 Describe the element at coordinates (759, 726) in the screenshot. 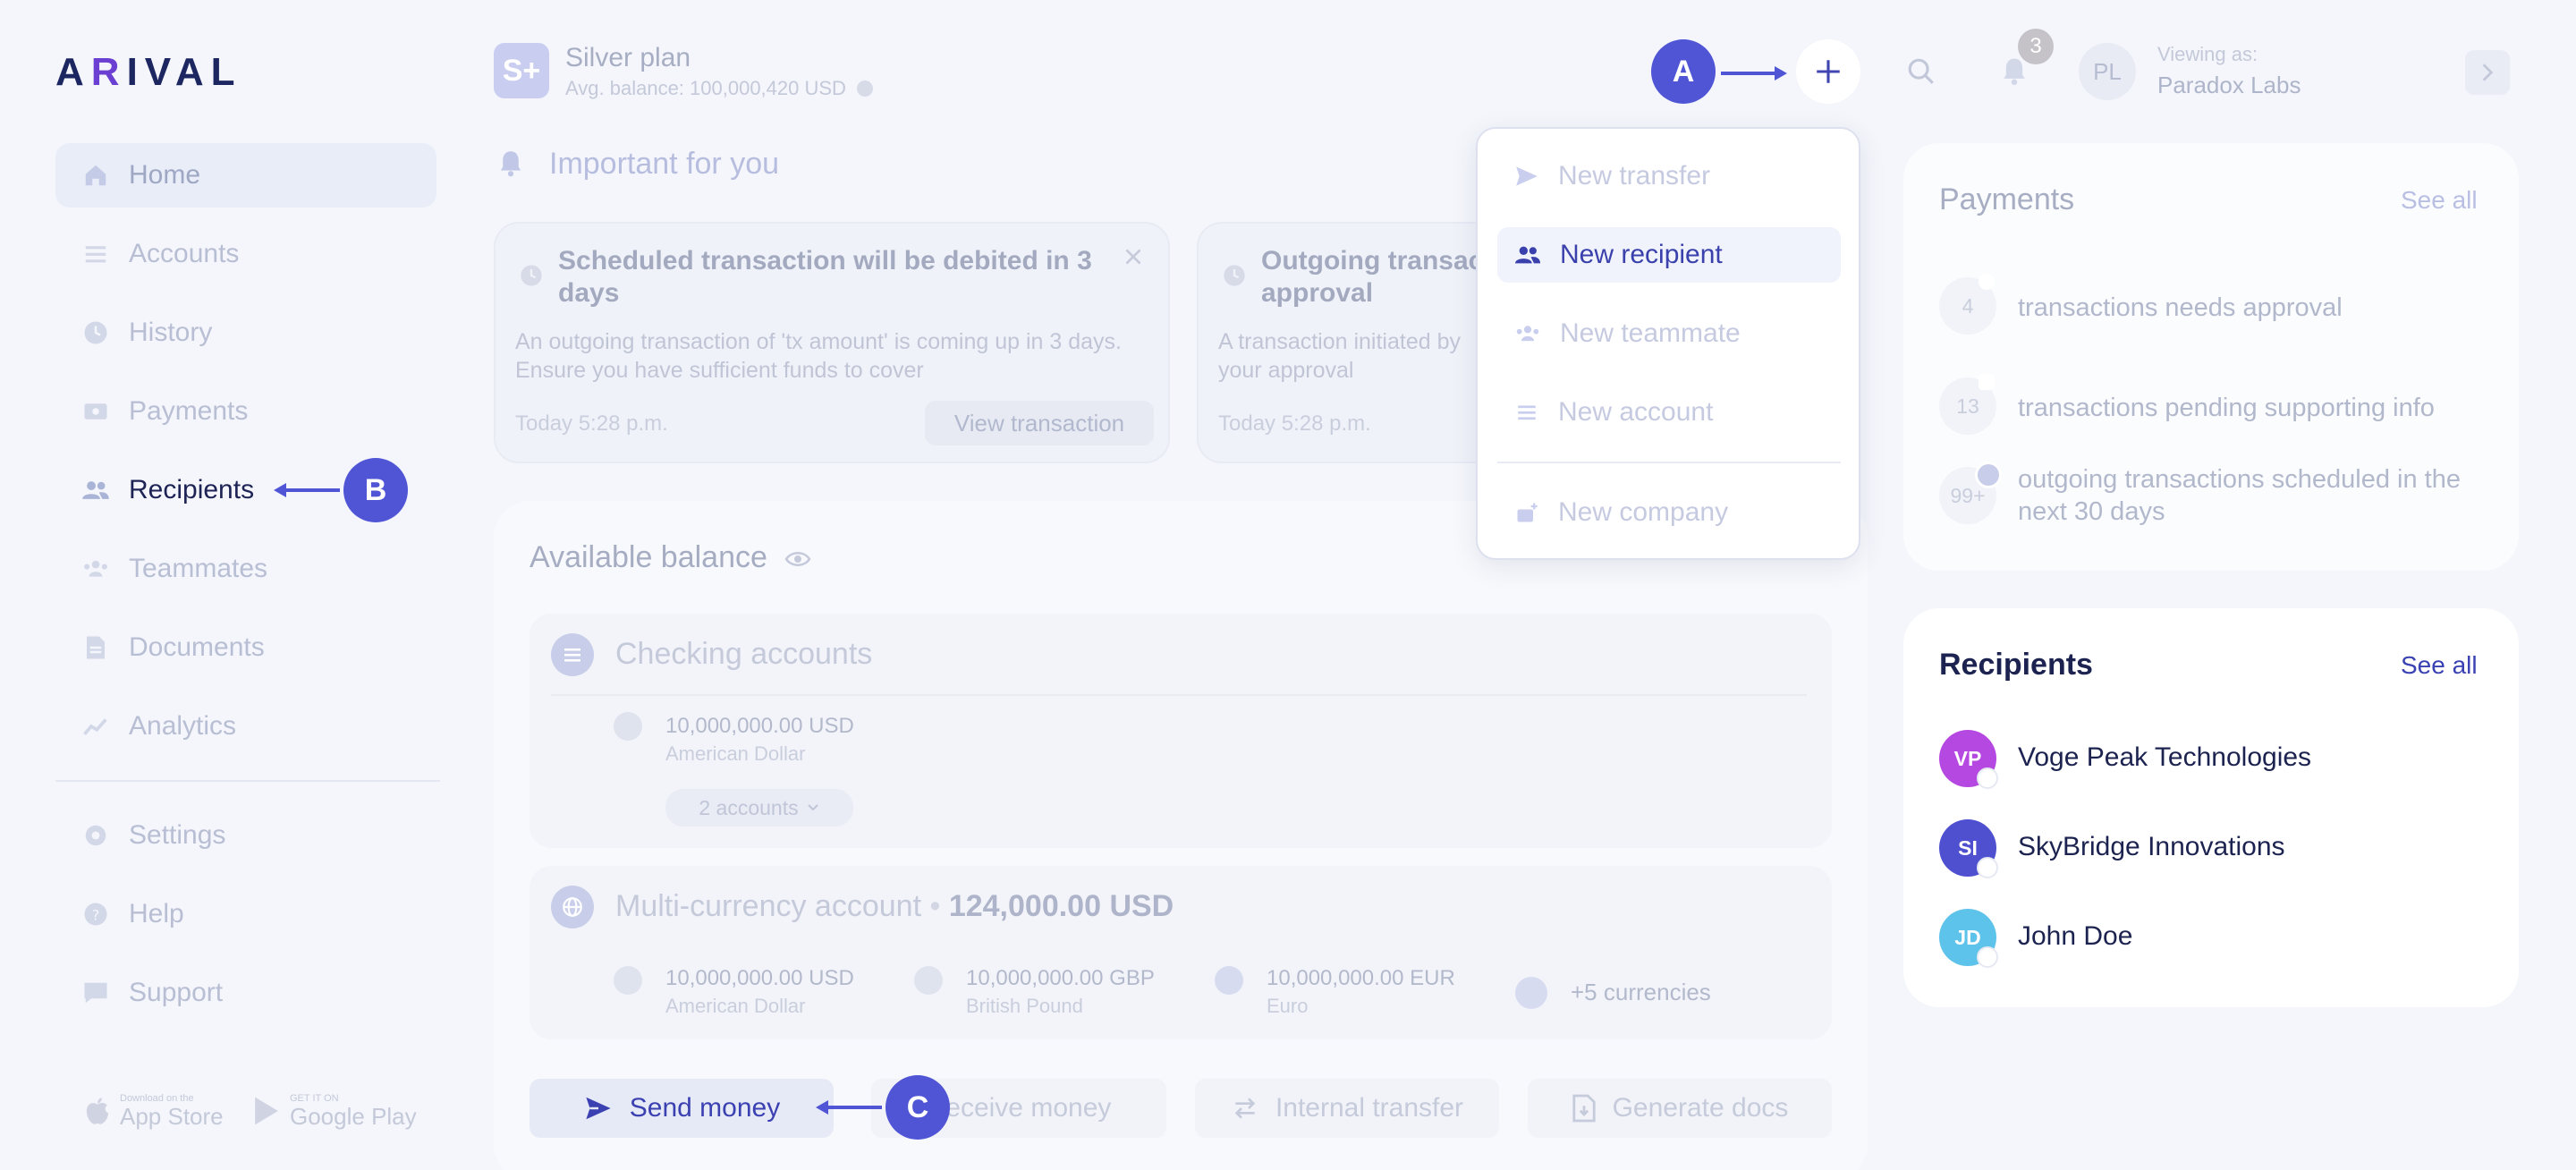

I see `checking-amount: 10,000,000.00 USD` at that location.